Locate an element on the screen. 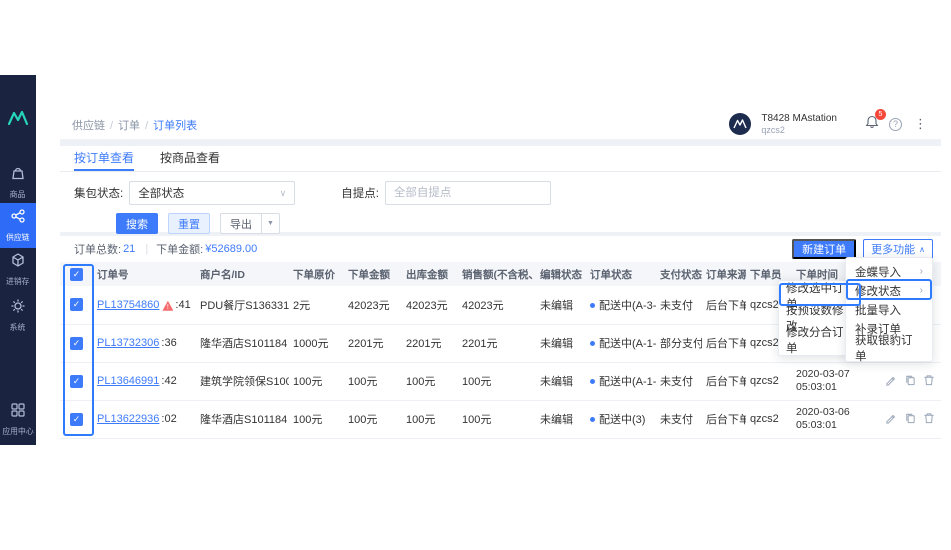  menu-item-fetch-pos-orders: 获取银豹订单 is located at coordinates (889, 349).